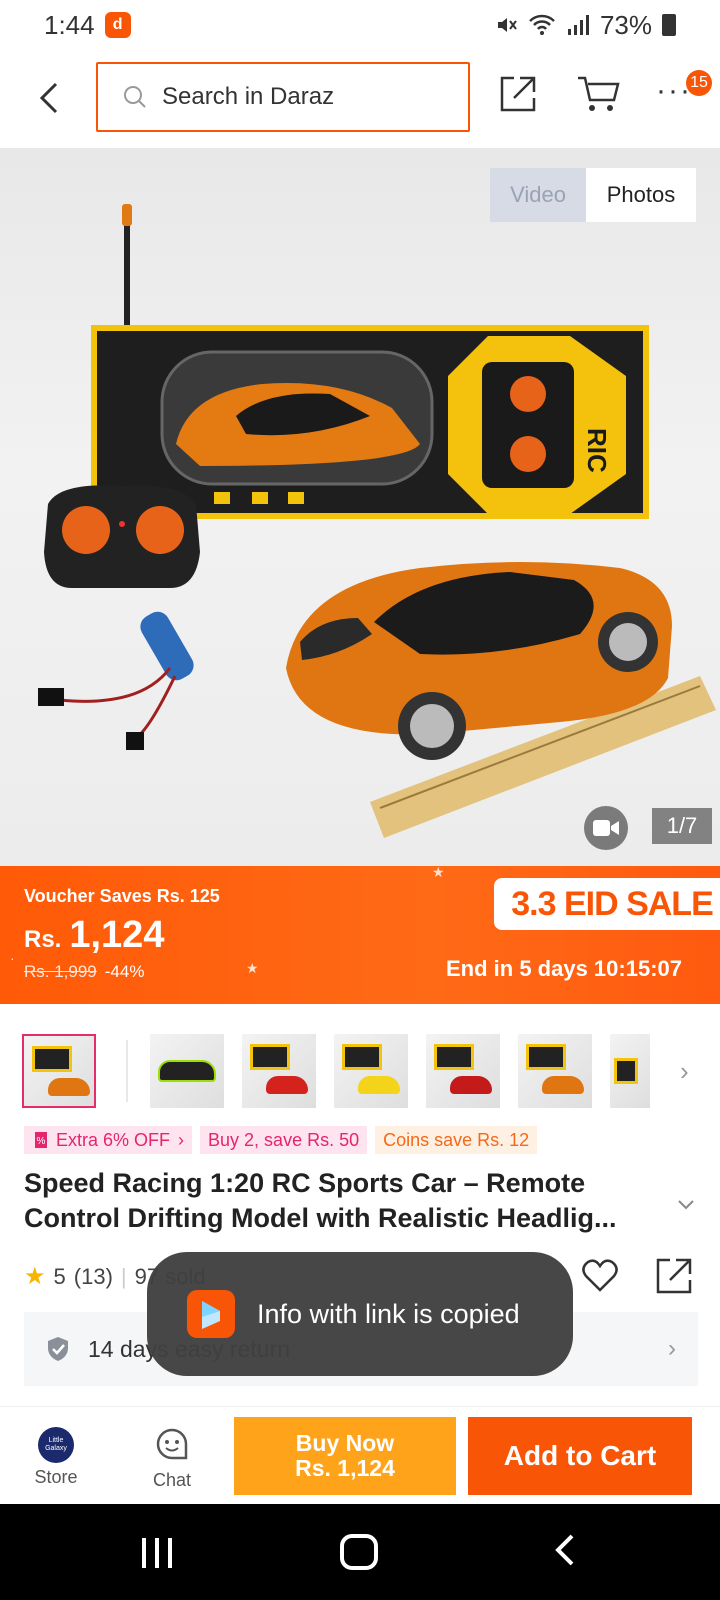  I want to click on chevron-down-icon, so click(686, 1205).